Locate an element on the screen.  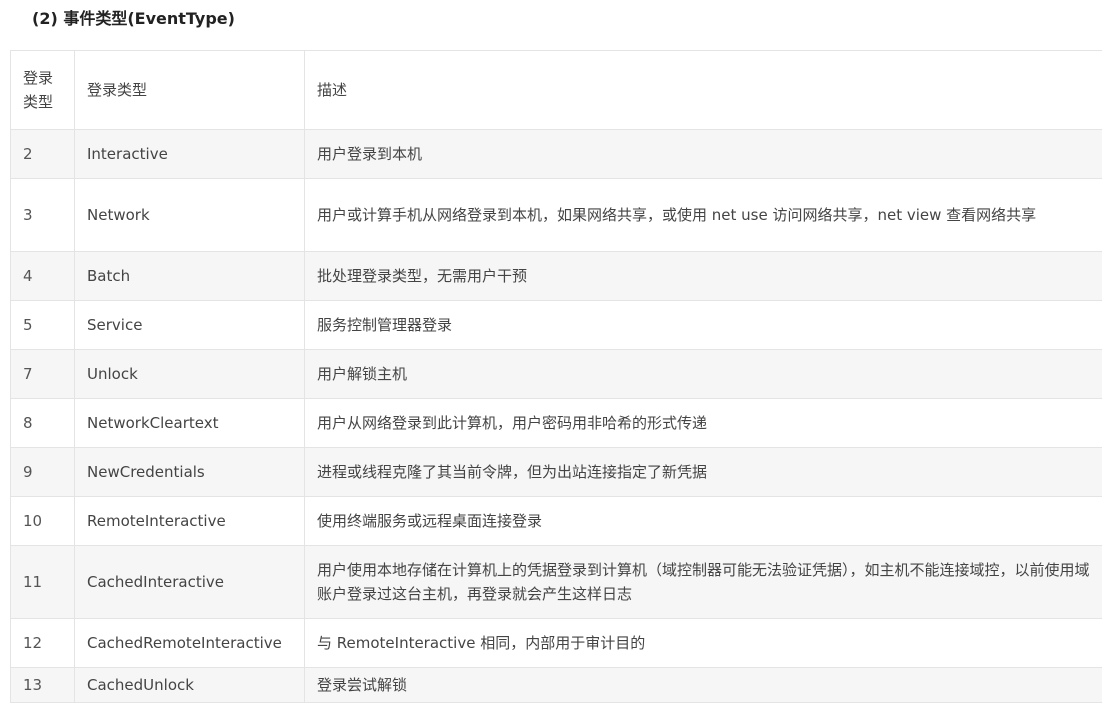
table-row: 5 Service 服务控制管理器登录 is located at coordinates (556, 325).